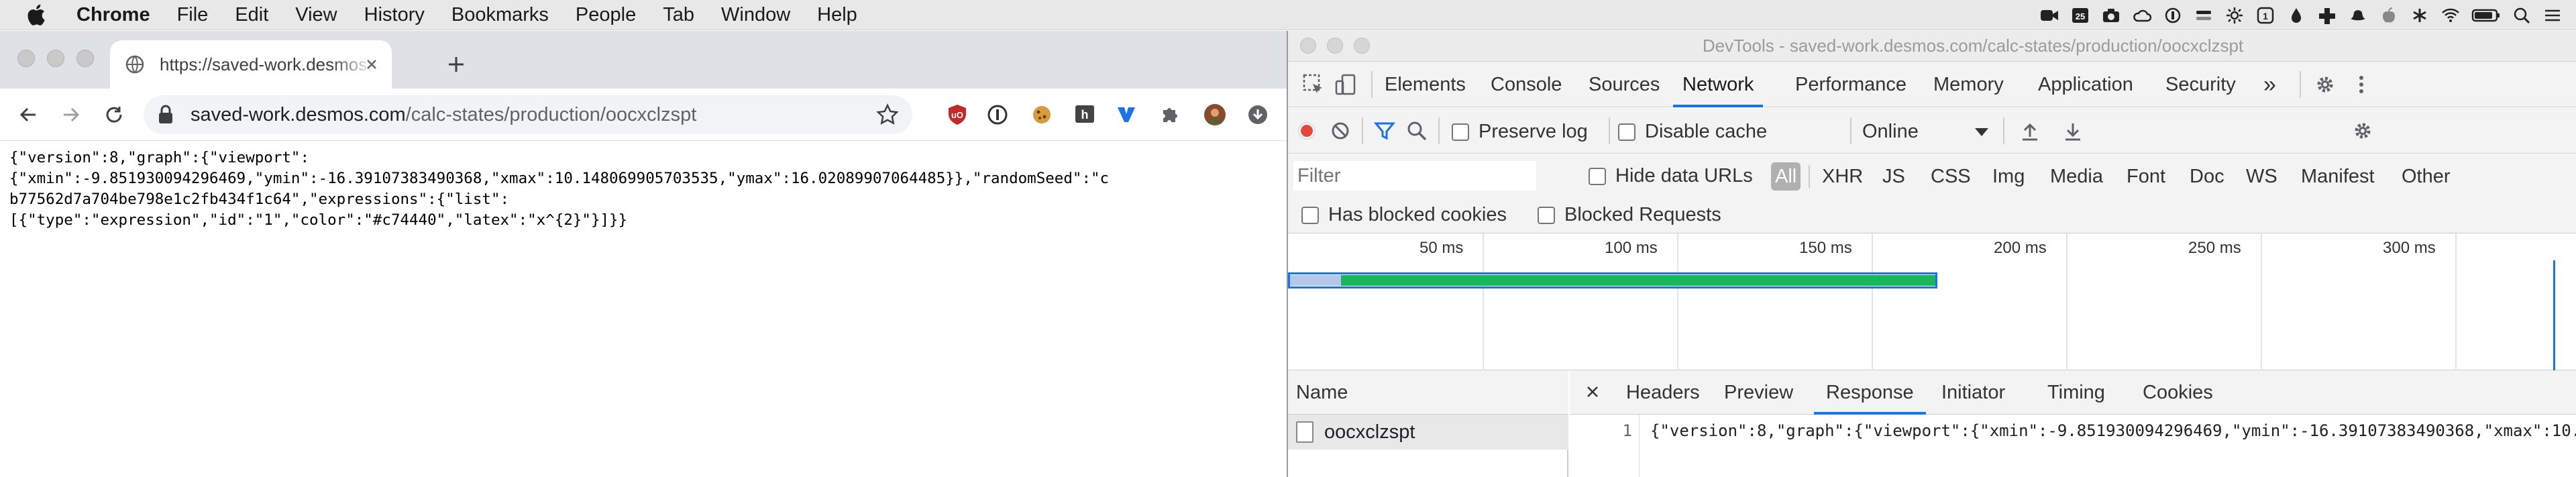 The height and width of the screenshot is (477, 2576). Describe the element at coordinates (1932, 301) in the screenshot. I see `network-overview-timeline: 50 ms 100 ms 150 ms 200 ms 250 ms 300 ms` at that location.